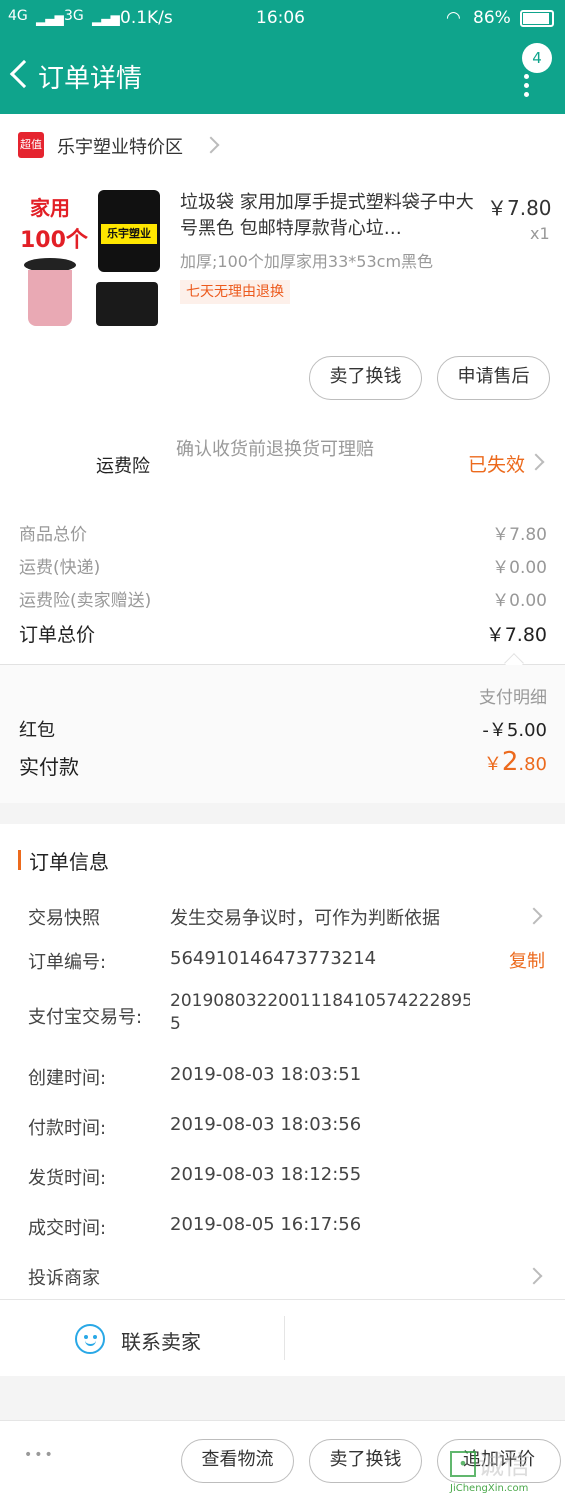 The image size is (565, 1500). Describe the element at coordinates (527, 85) in the screenshot. I see `more-menu-icon` at that location.